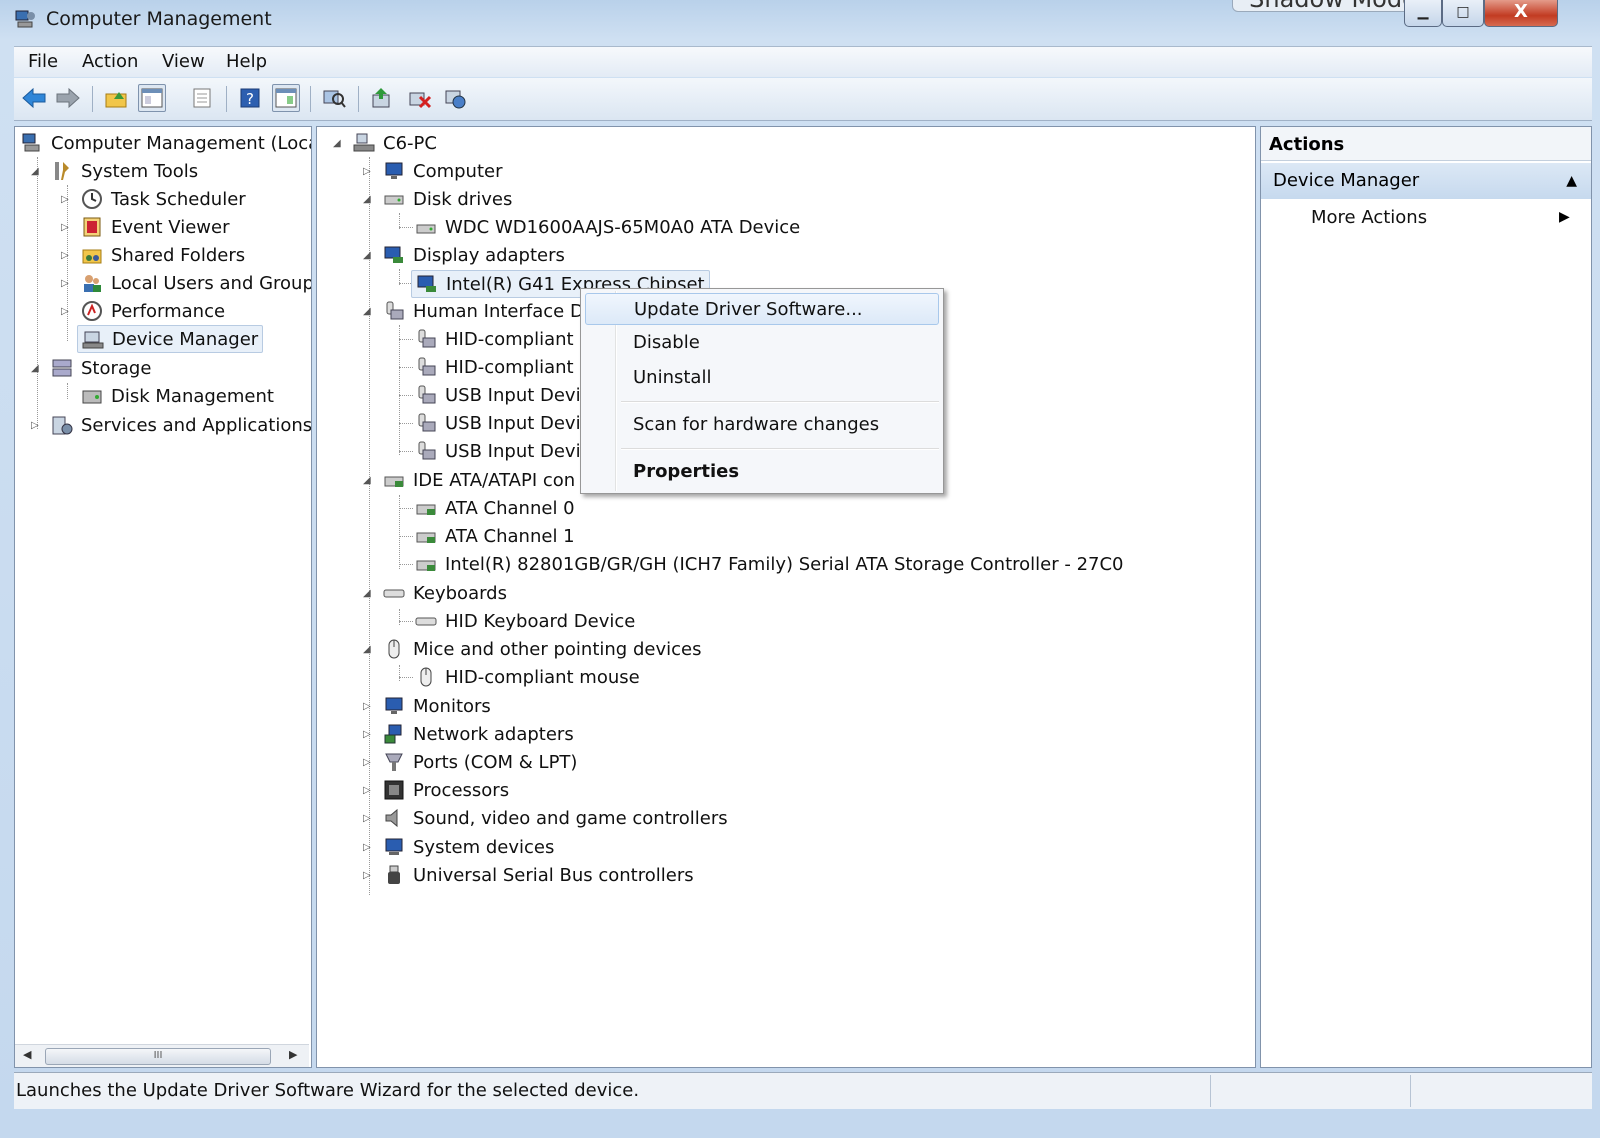 This screenshot has height=1138, width=1600. What do you see at coordinates (607, 227) in the screenshot?
I see `device-wdc-drive: WDC WD1600AAJS-65M0A0 ATA Device` at bounding box center [607, 227].